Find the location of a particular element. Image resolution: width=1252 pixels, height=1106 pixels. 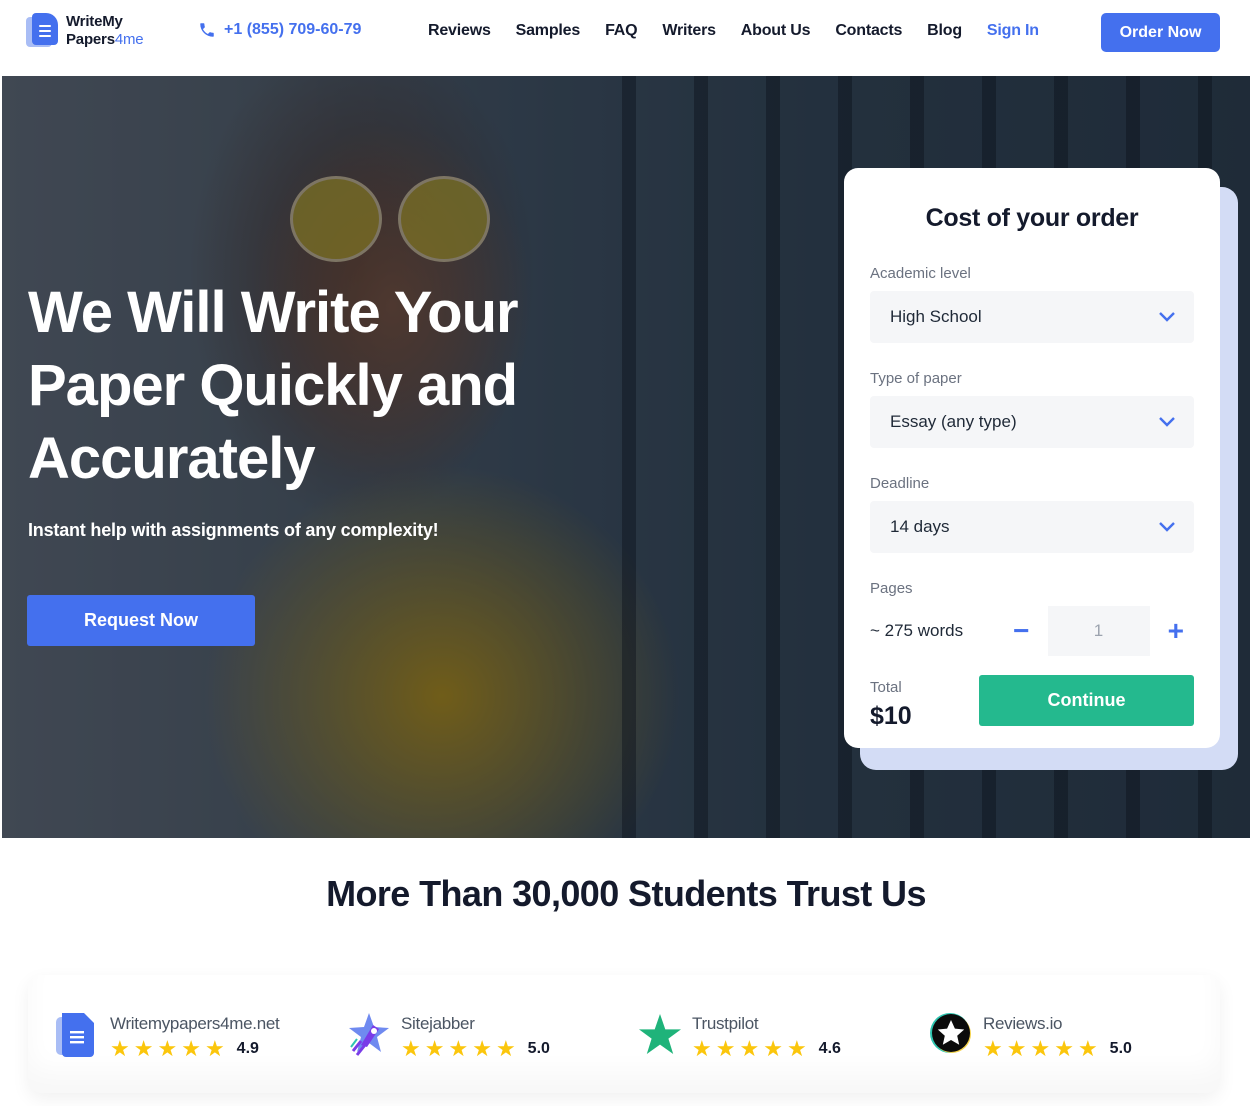

deadline-select: 14 days is located at coordinates (1032, 527).